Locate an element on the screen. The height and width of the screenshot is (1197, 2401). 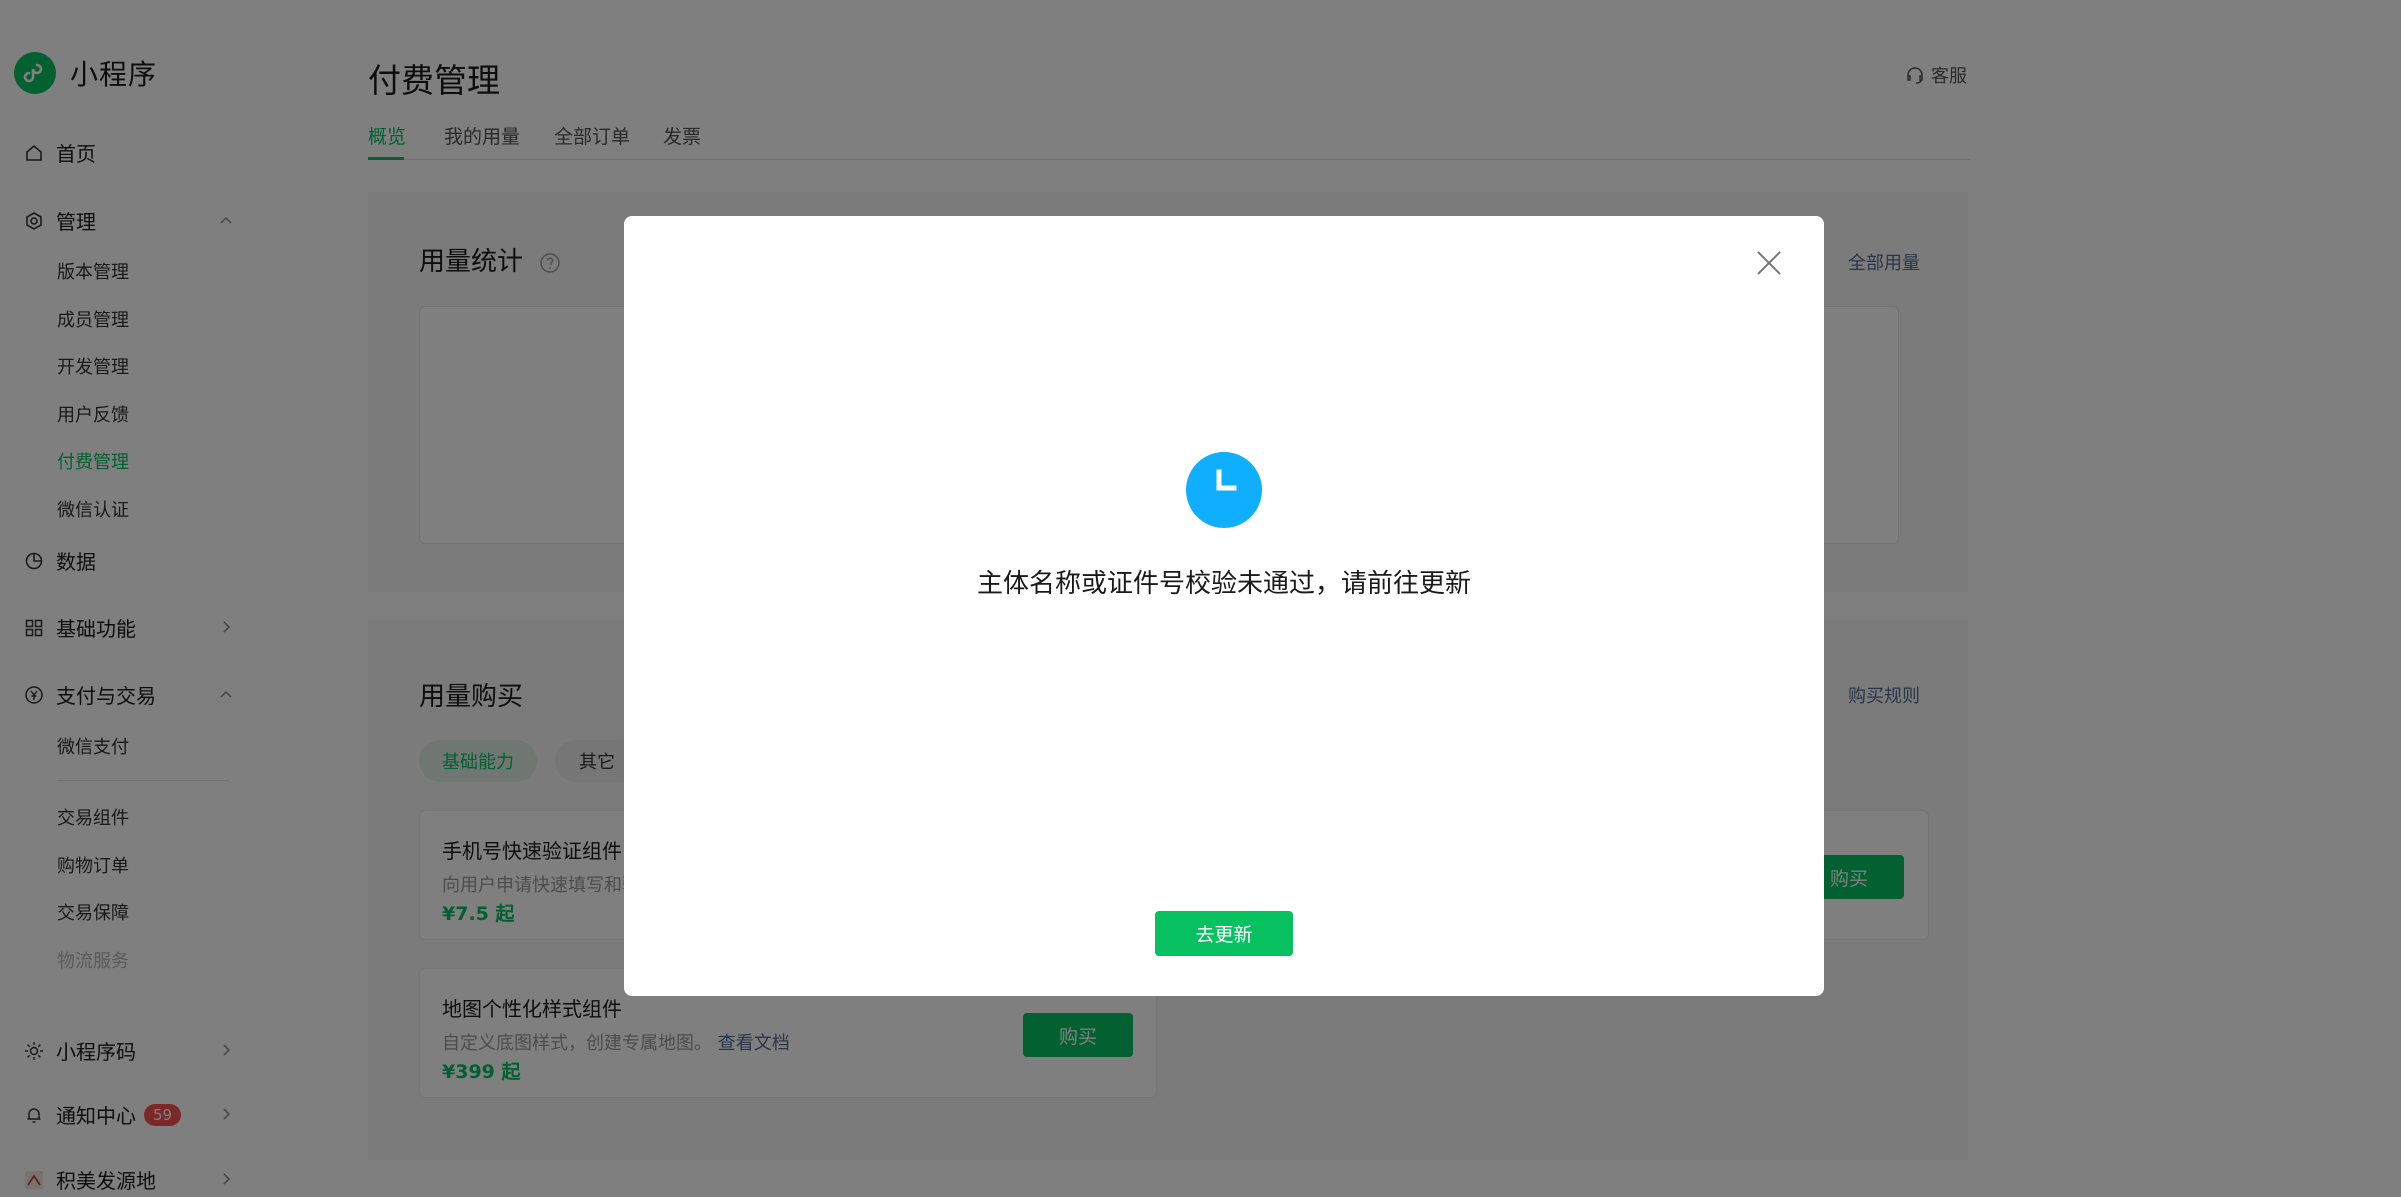
close-icon is located at coordinates (1769, 263).